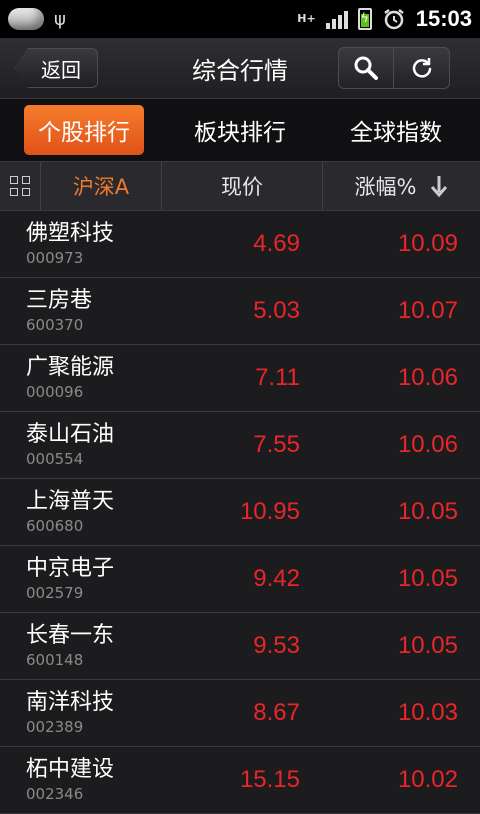  What do you see at coordinates (70, 769) in the screenshot?
I see `stock-name: 柘中建设` at bounding box center [70, 769].